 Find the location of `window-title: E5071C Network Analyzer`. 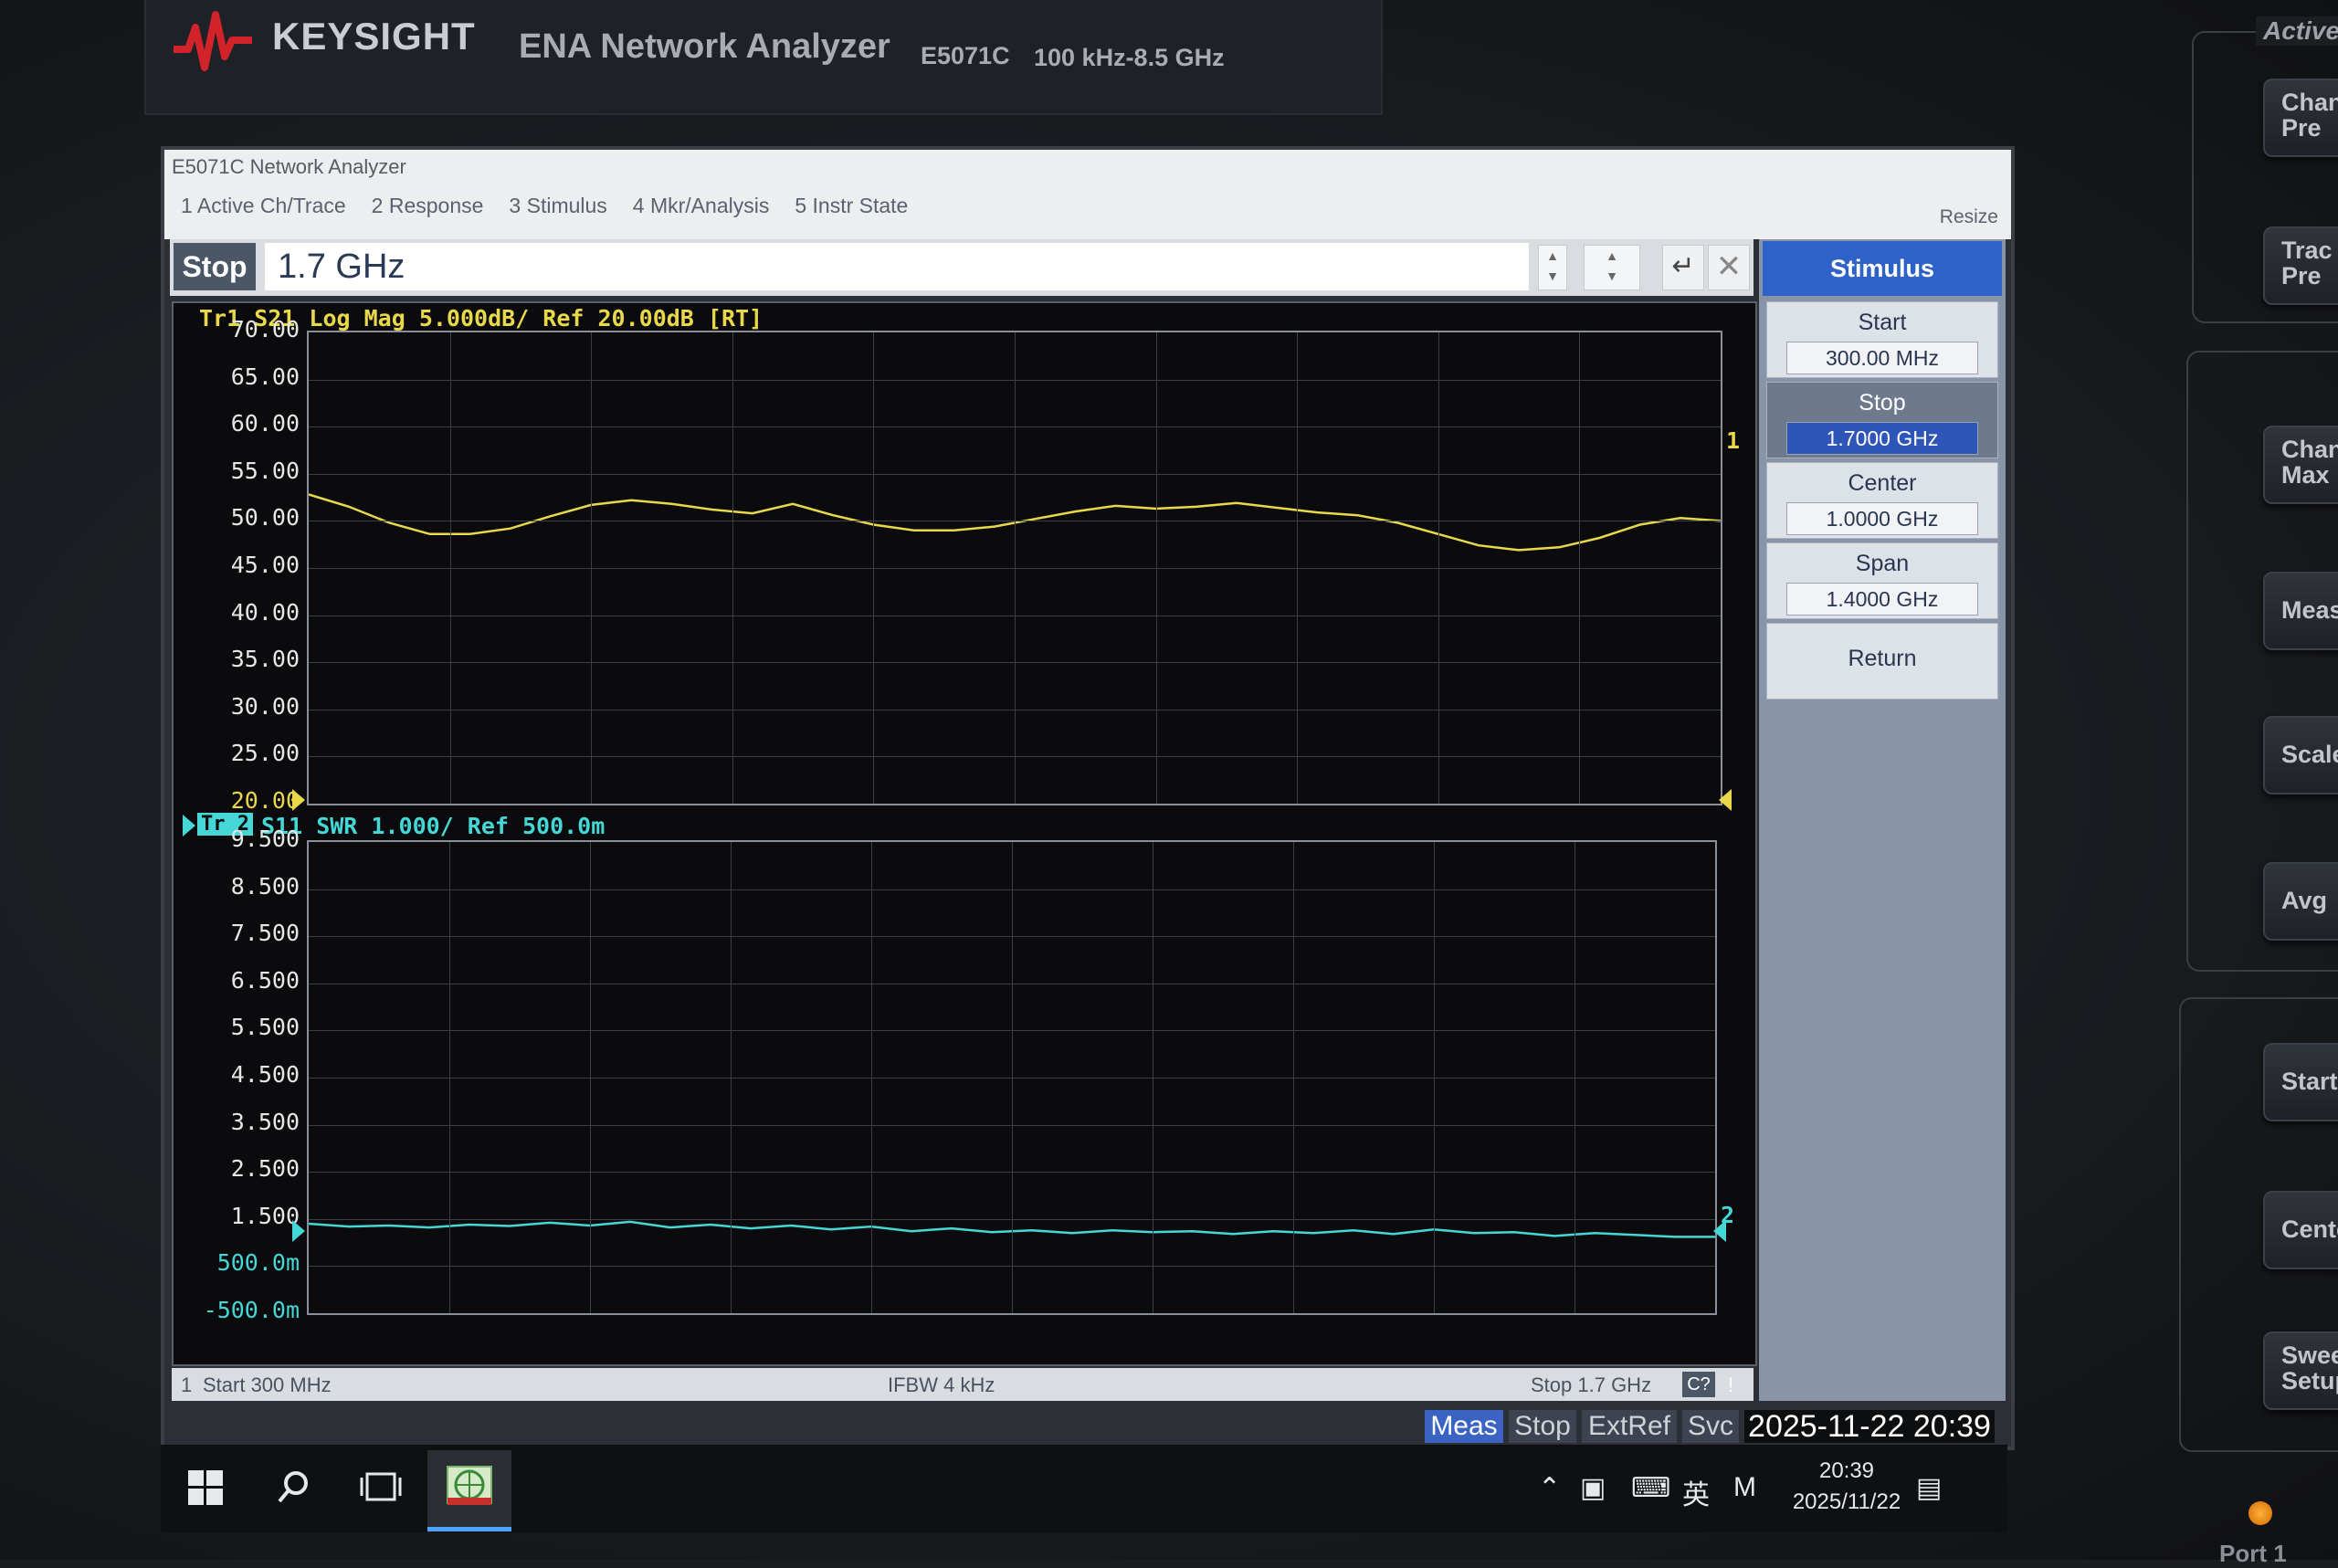

window-title: E5071C Network Analyzer is located at coordinates (289, 166).